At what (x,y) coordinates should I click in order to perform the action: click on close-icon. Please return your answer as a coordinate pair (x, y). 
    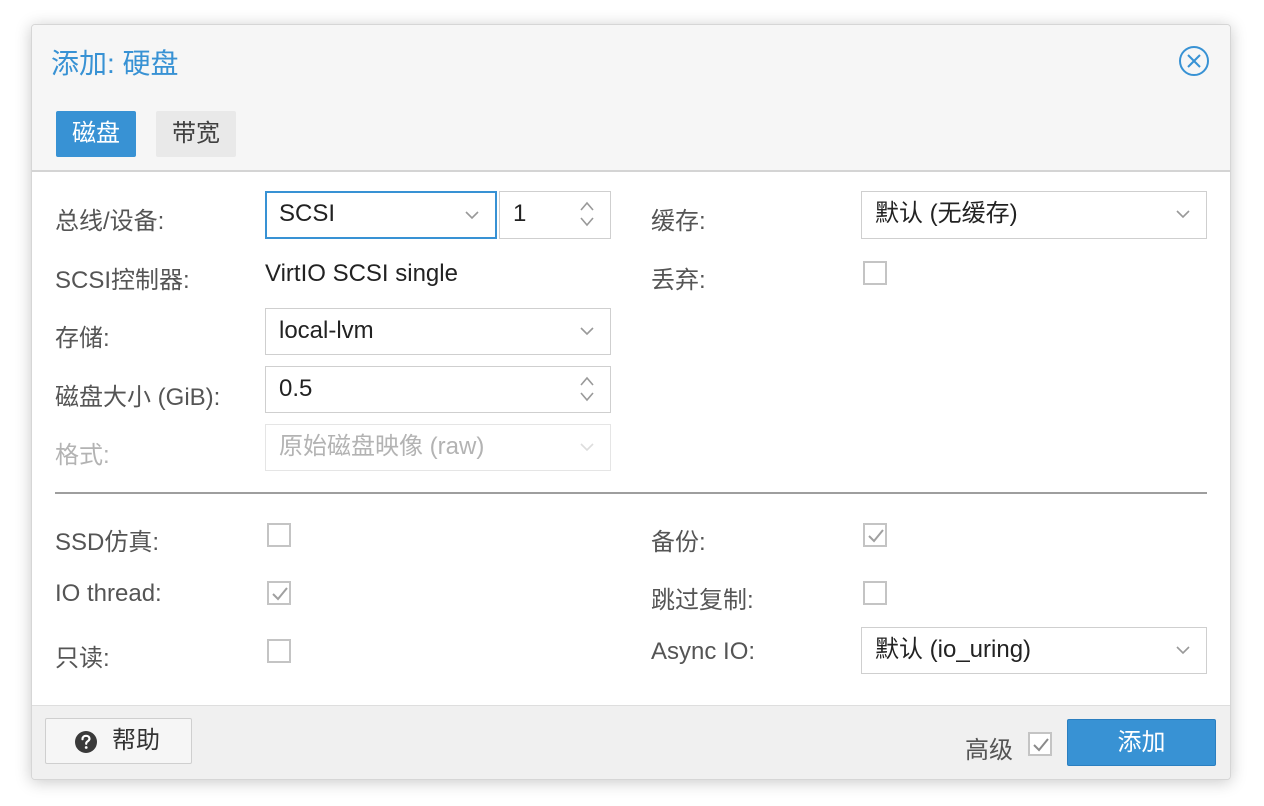
    Looking at the image, I should click on (1194, 61).